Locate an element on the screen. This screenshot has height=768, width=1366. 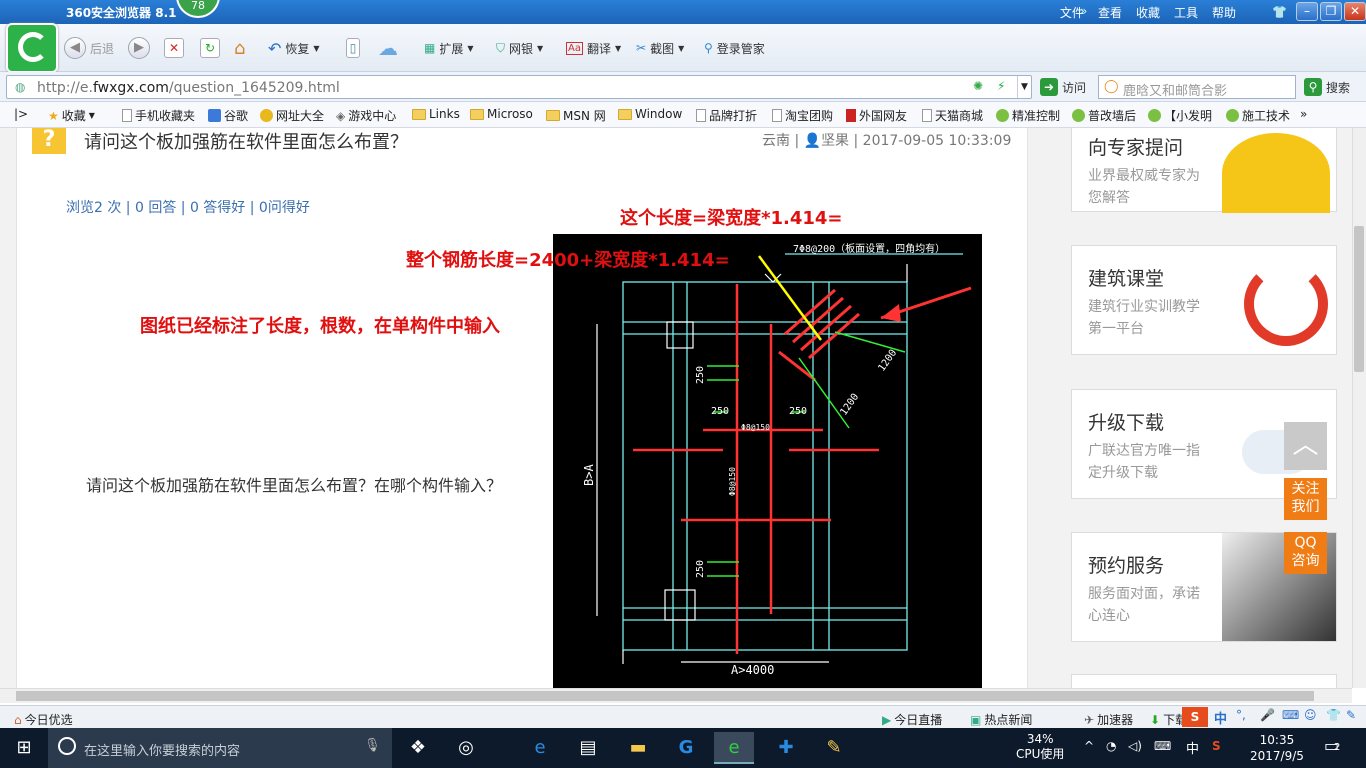
stop-button: ✕ is located at coordinates (174, 48).